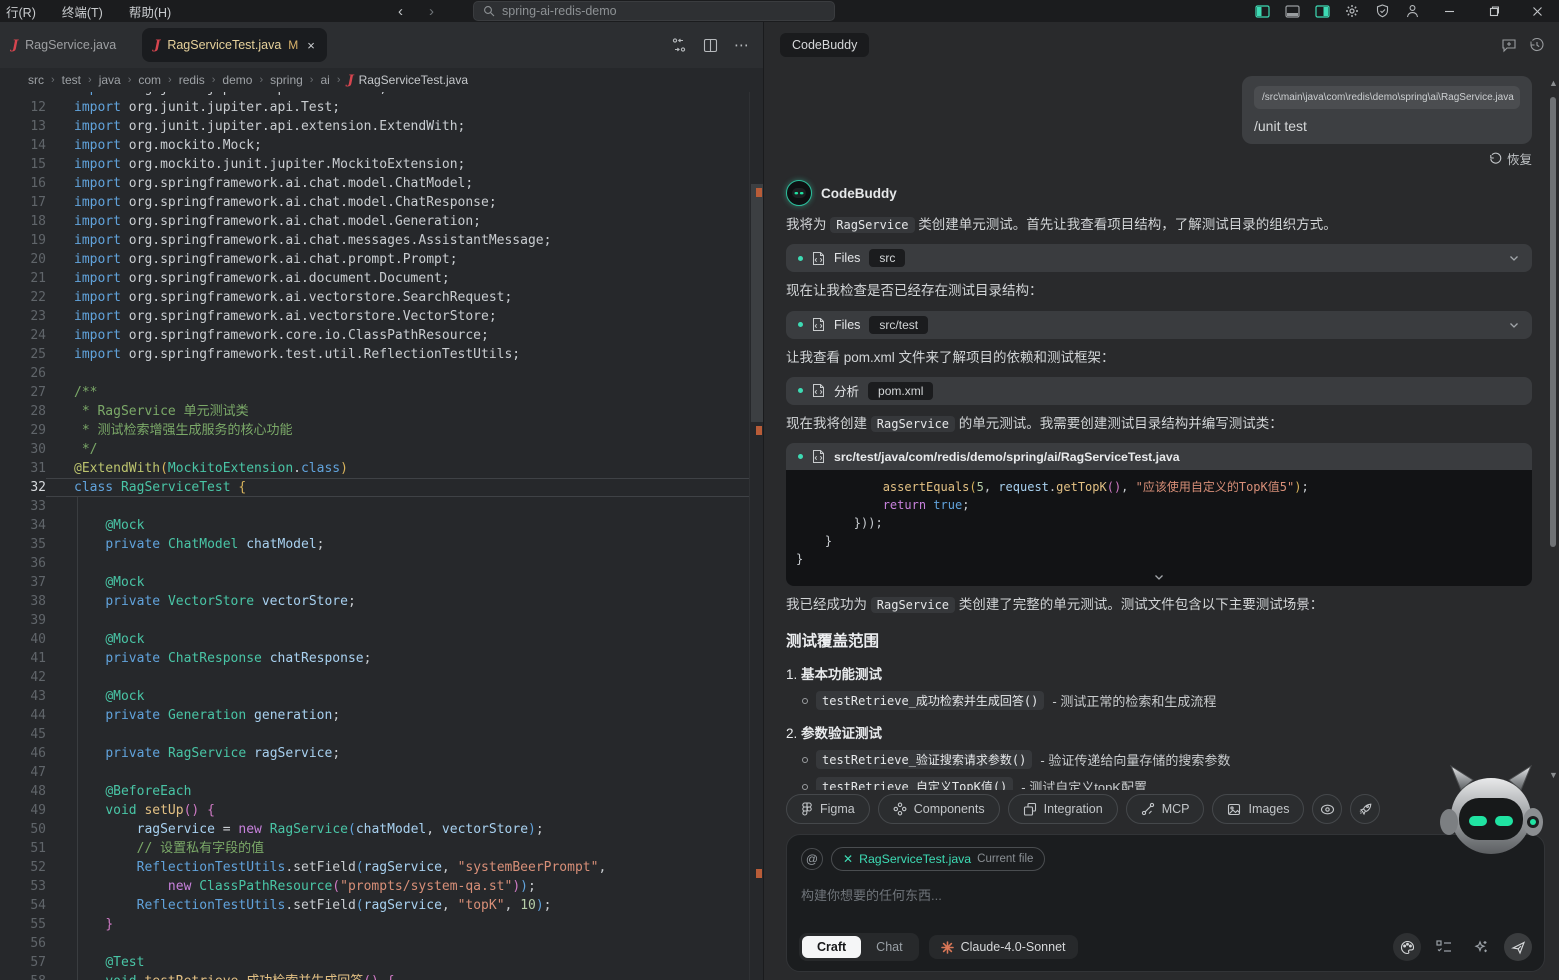  I want to click on breadcrumb-file: J RagServiceTest.java, so click(407, 80).